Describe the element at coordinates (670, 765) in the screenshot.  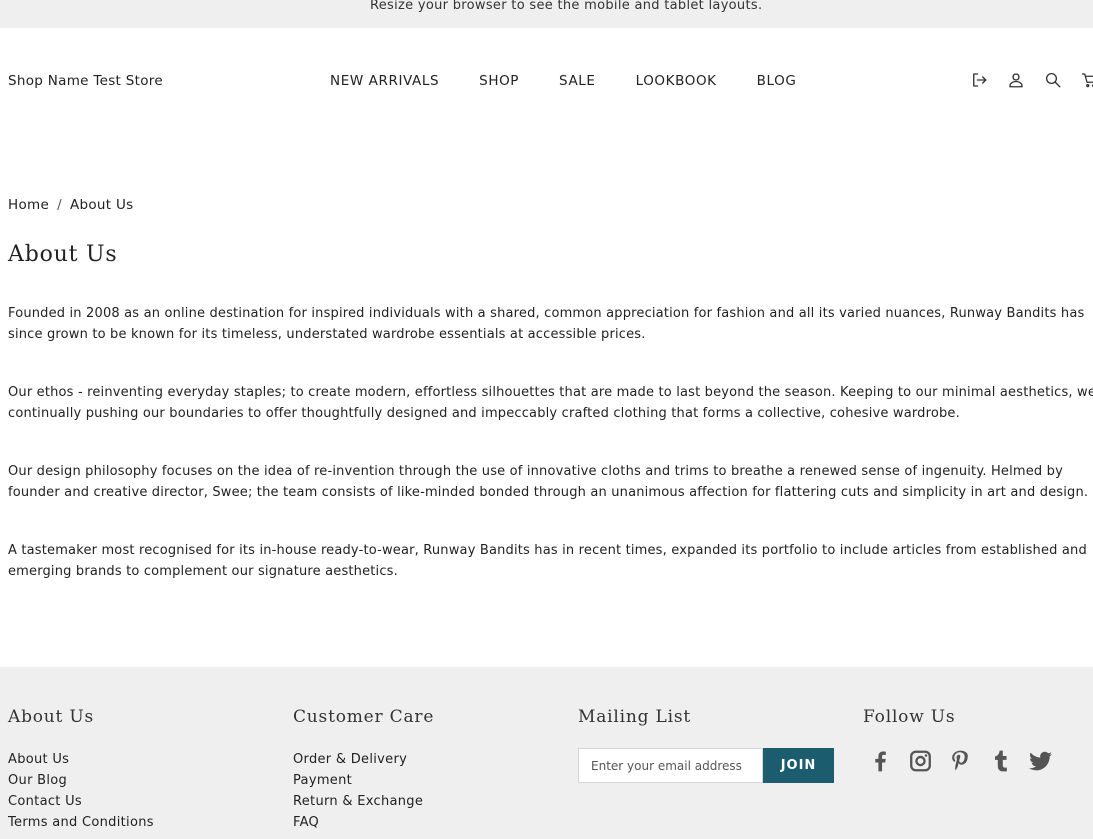
I see `newsletter-email-input` at that location.